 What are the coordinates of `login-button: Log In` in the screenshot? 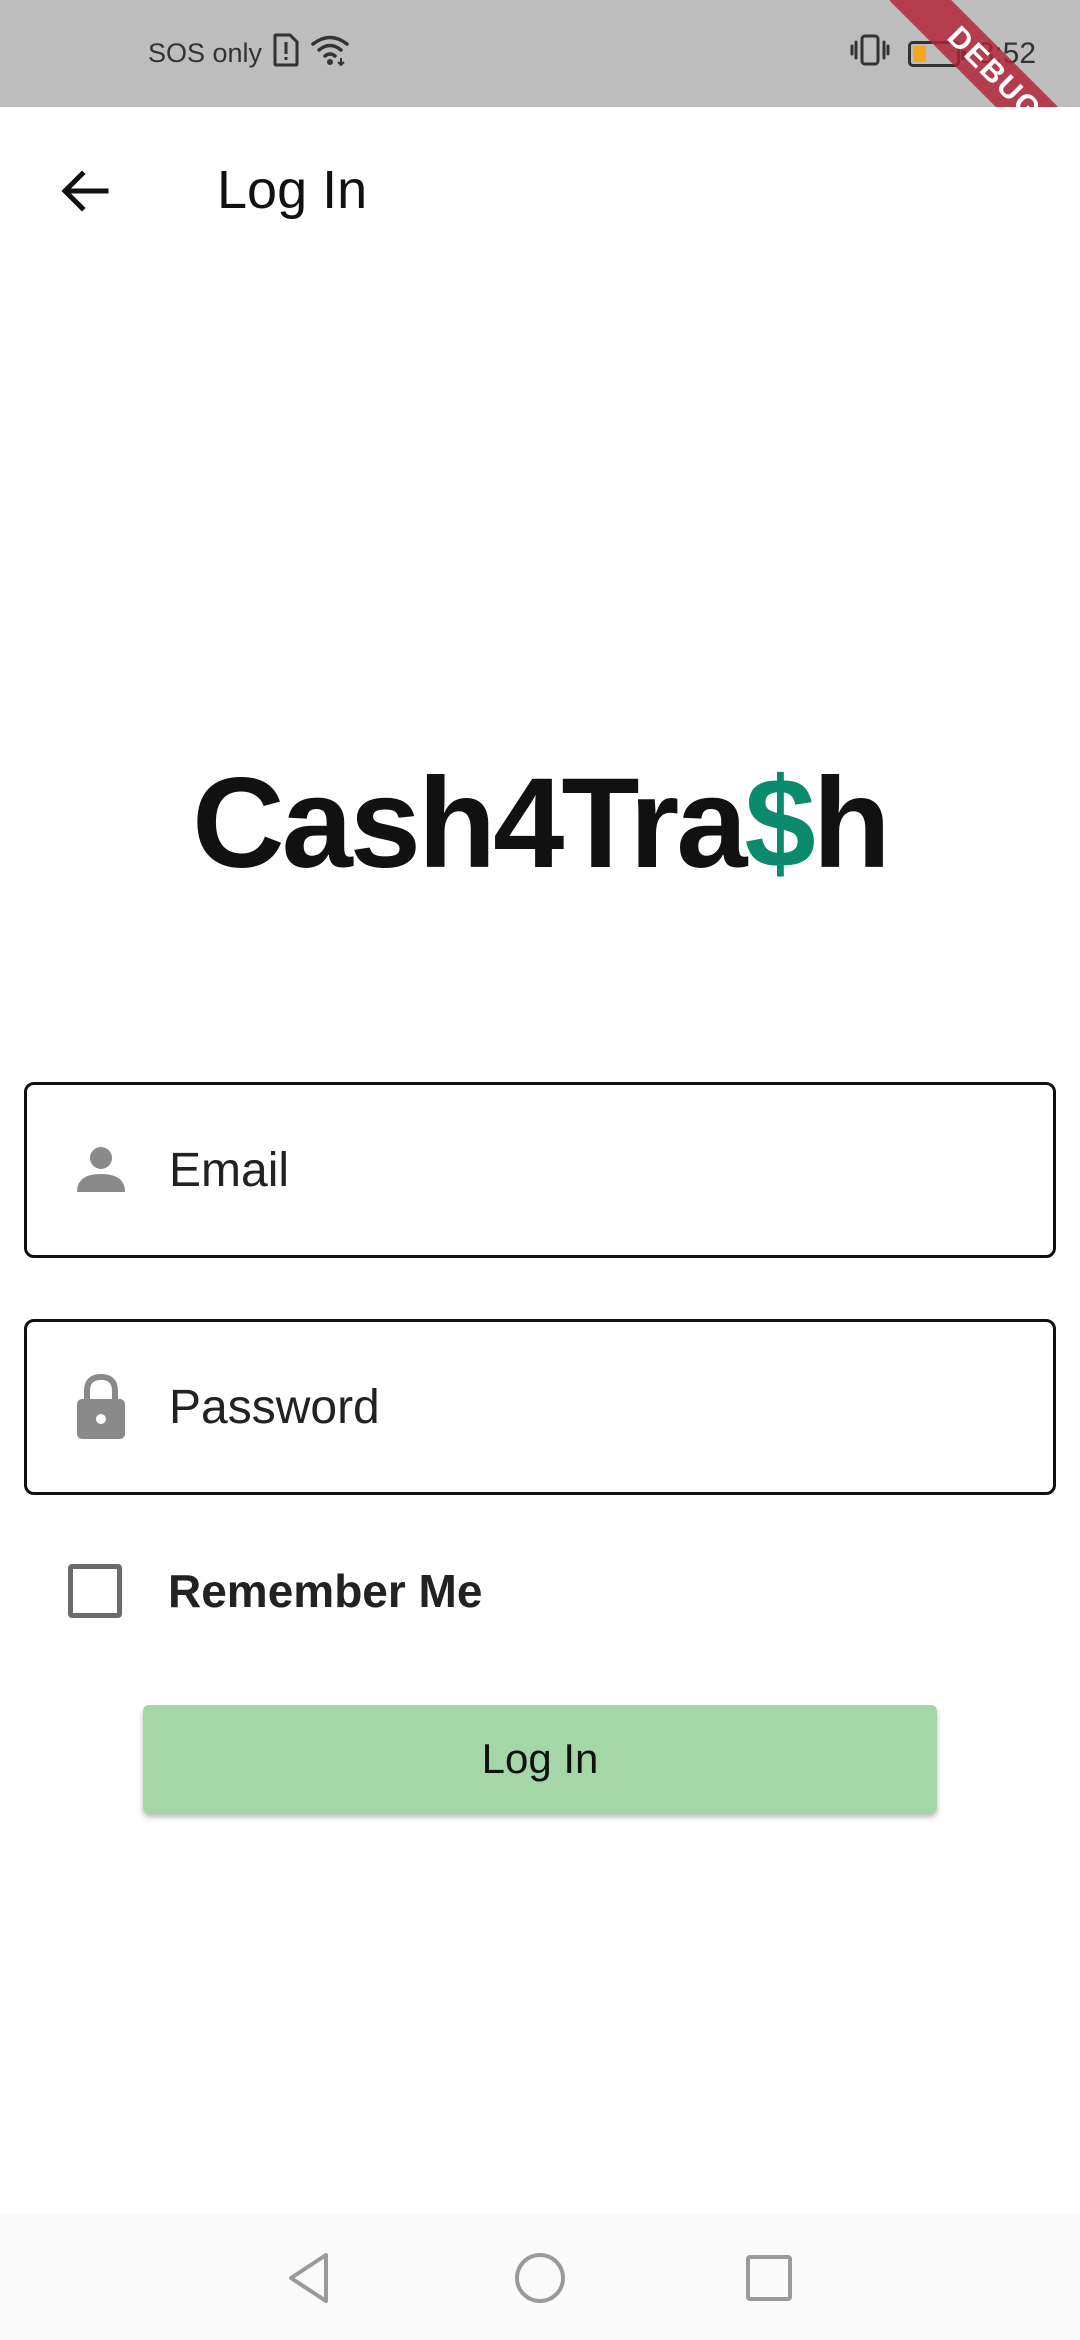 It's located at (540, 1759).